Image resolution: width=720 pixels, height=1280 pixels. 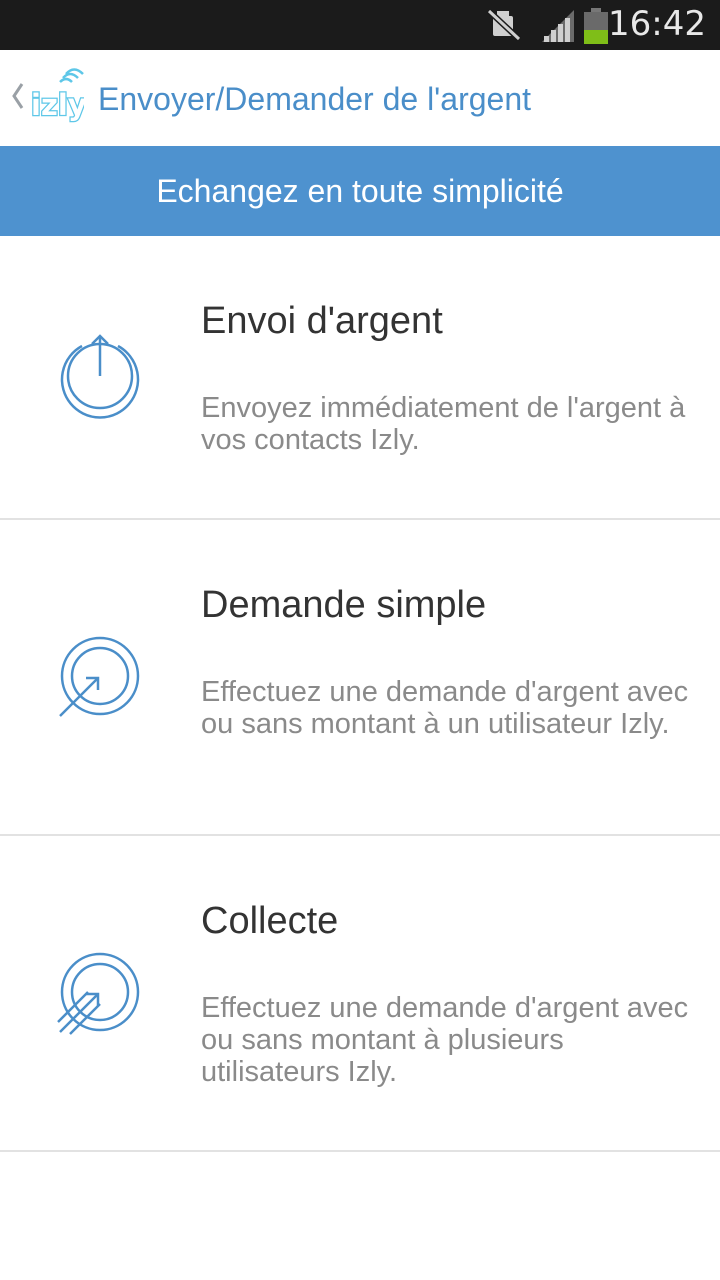 I want to click on page-title: Envoyer/Demander de l'argent, so click(x=315, y=99).